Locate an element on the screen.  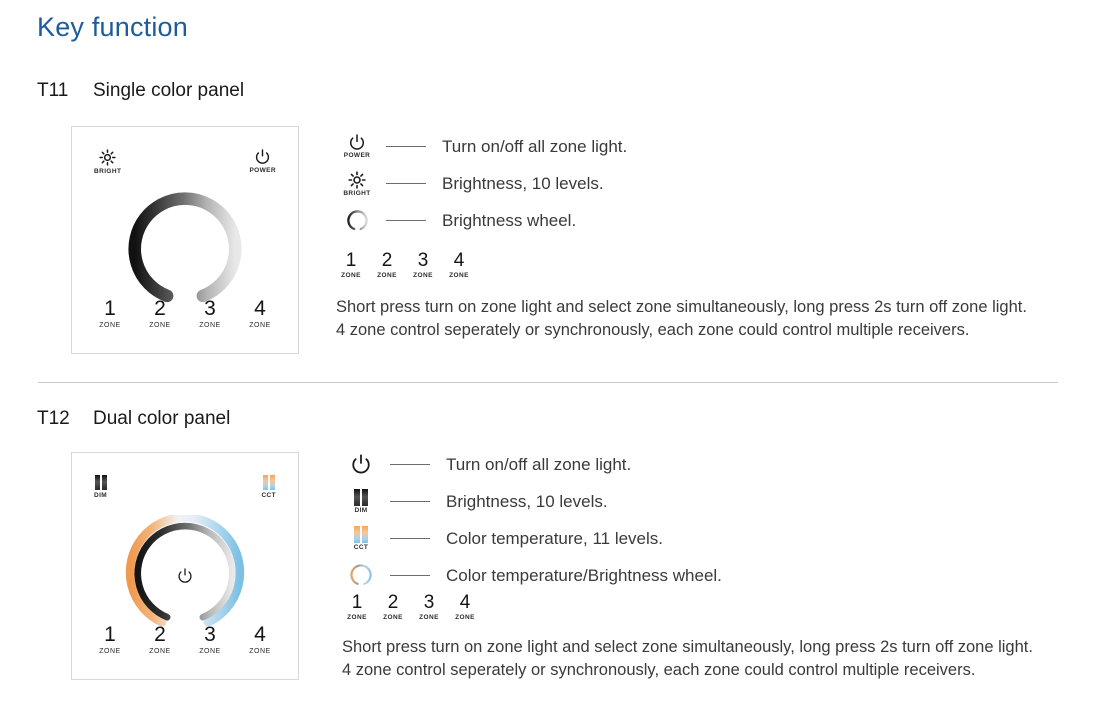
section-header-t11: T11 Single color panel is located at coordinates (140, 91).